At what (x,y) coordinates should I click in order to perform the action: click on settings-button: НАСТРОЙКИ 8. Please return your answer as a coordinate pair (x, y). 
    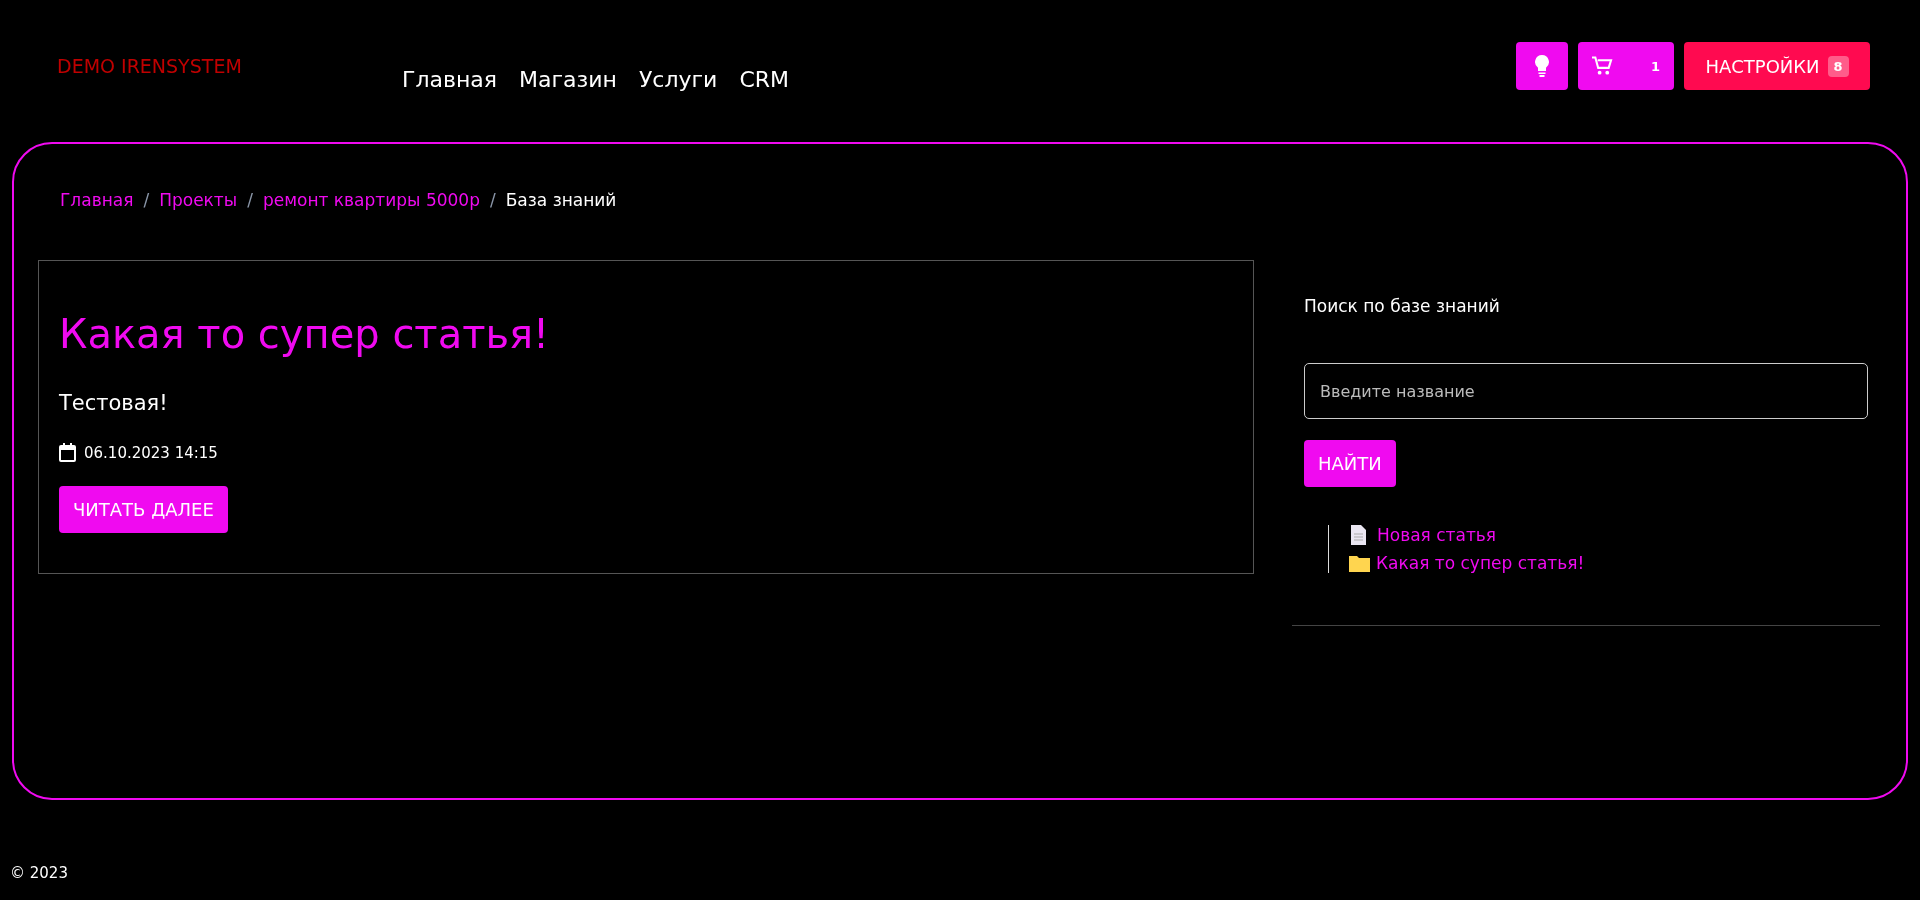
    Looking at the image, I should click on (1777, 66).